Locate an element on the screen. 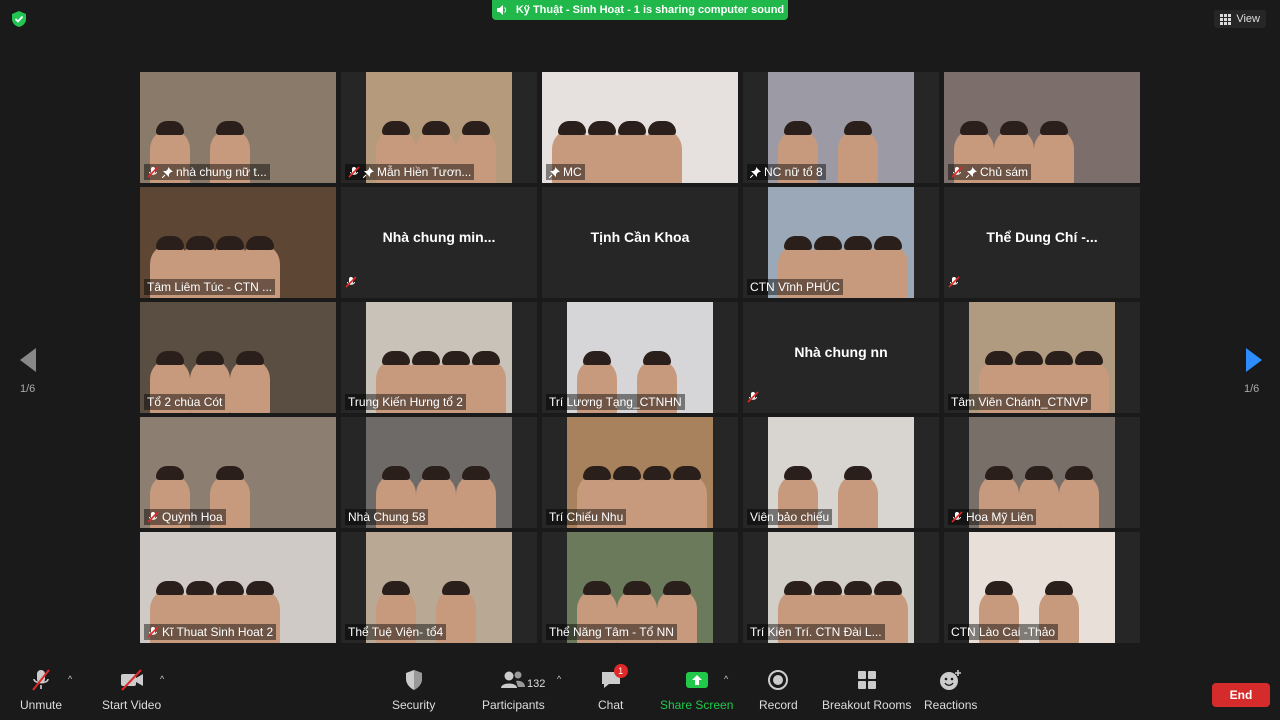 This screenshot has height=720, width=1280. participant-name: Tịnh Cần Khoa is located at coordinates (640, 237).